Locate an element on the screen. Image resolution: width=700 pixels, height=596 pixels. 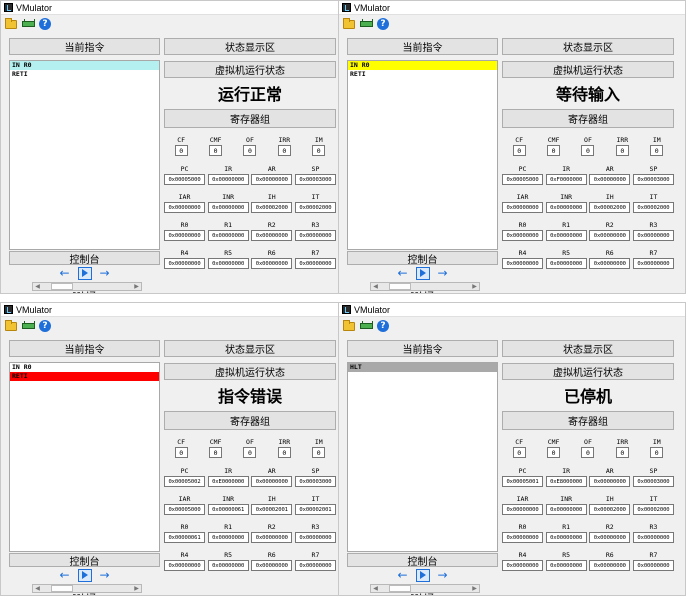
register-label: R5 is located at coordinates (566, 253).